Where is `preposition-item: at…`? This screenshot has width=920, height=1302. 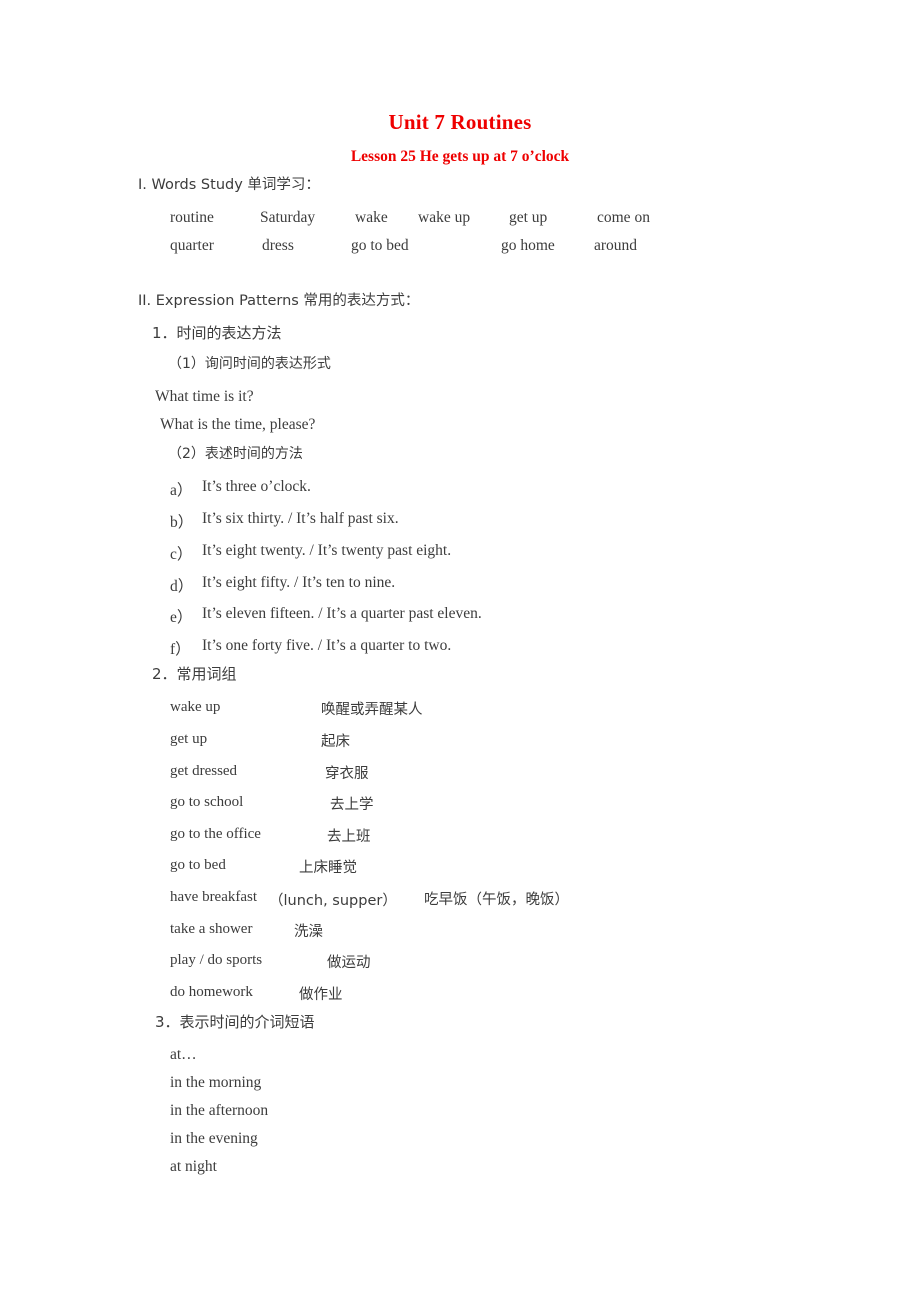
preposition-item: at… is located at coordinates (183, 1054).